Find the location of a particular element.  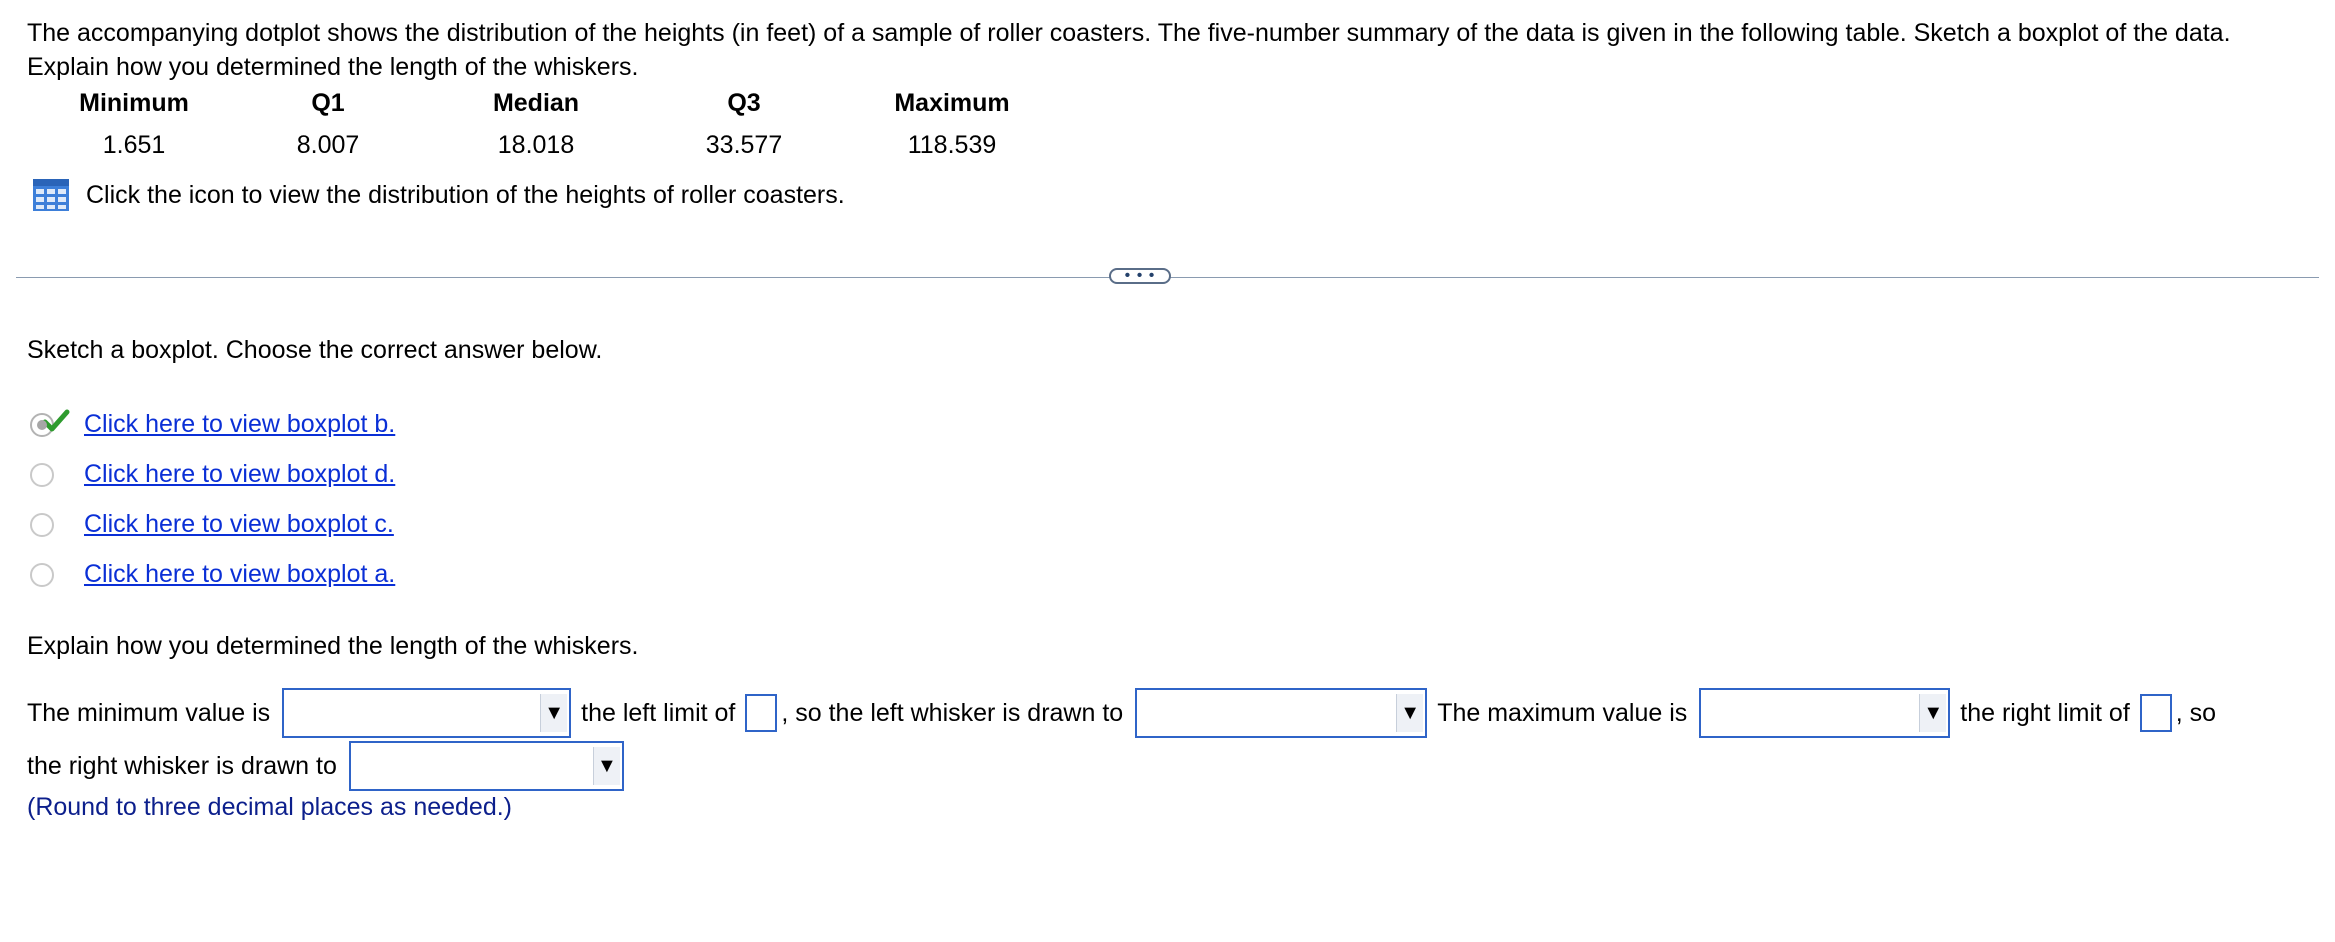

boxplot-b-link: Click here to view boxplot b. is located at coordinates (239, 424).